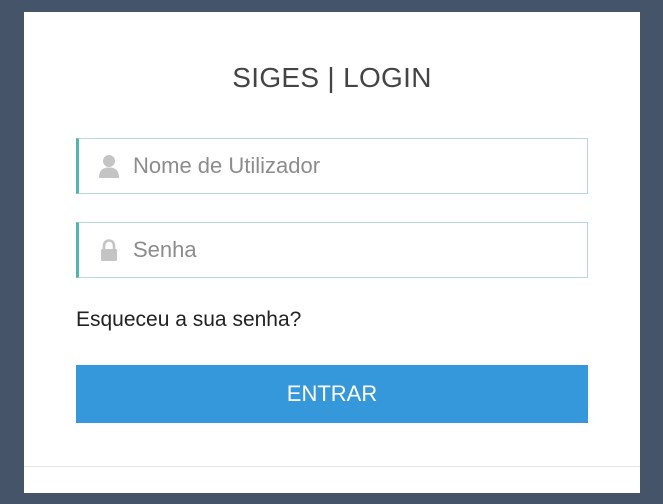  Describe the element at coordinates (353, 166) in the screenshot. I see `username-input` at that location.